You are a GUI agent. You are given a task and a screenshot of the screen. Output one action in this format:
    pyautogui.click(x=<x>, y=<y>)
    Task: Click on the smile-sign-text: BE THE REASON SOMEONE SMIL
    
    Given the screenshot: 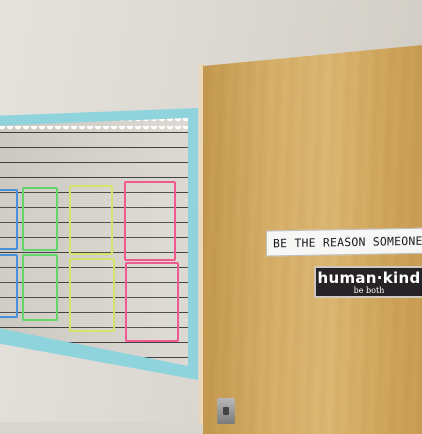 What is the action you would take?
    pyautogui.click(x=347, y=242)
    